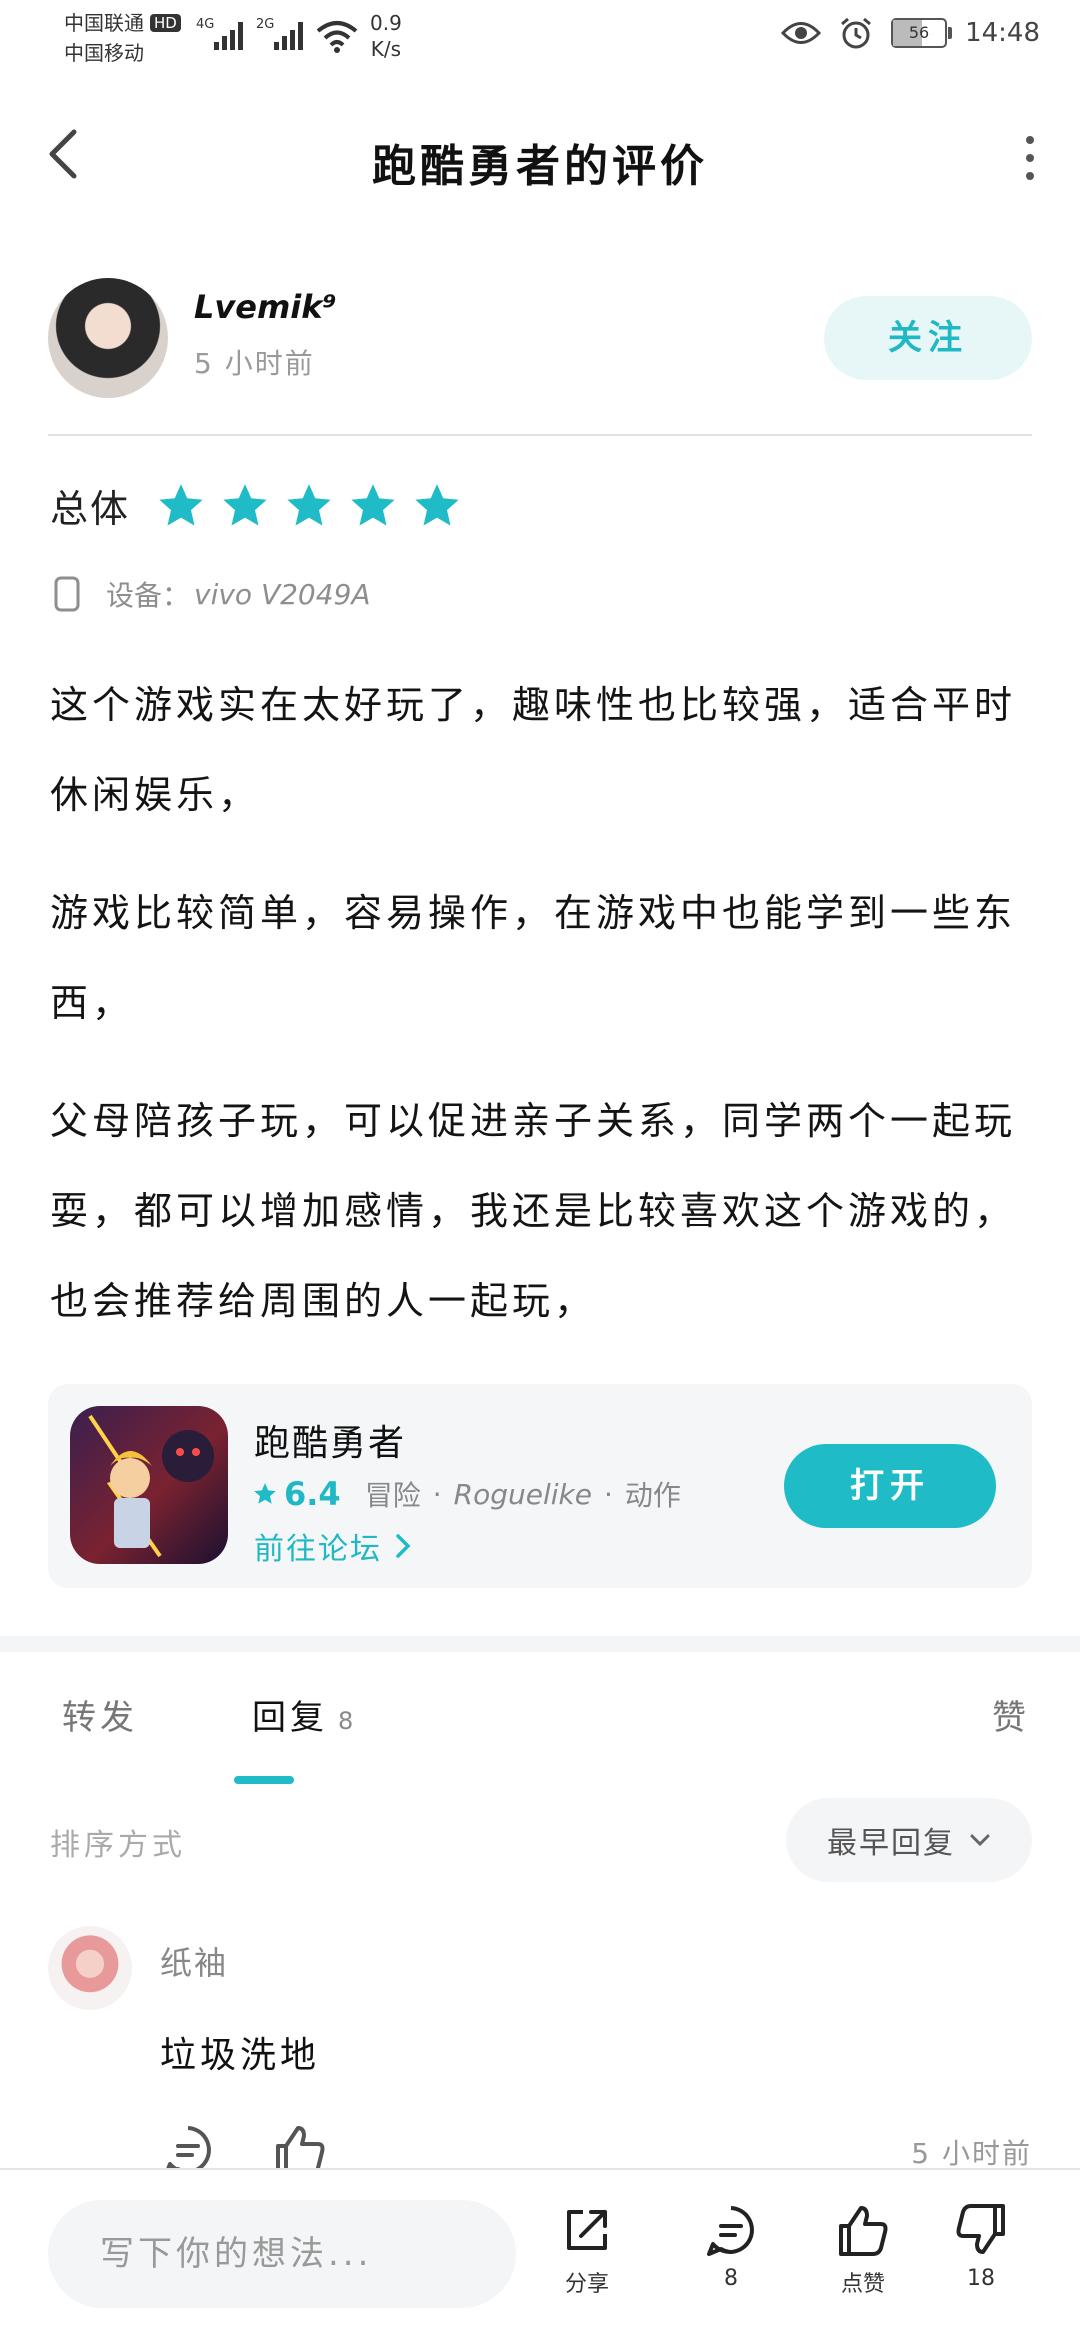 The height and width of the screenshot is (2340, 1080). What do you see at coordinates (856, 33) in the screenshot?
I see `alarm-icon` at bounding box center [856, 33].